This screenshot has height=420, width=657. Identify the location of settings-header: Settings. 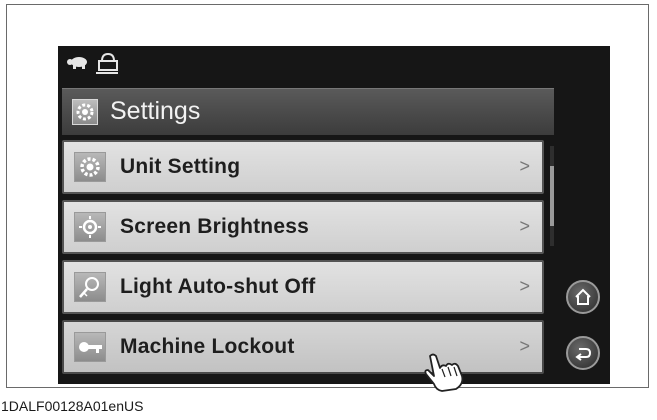
(308, 111).